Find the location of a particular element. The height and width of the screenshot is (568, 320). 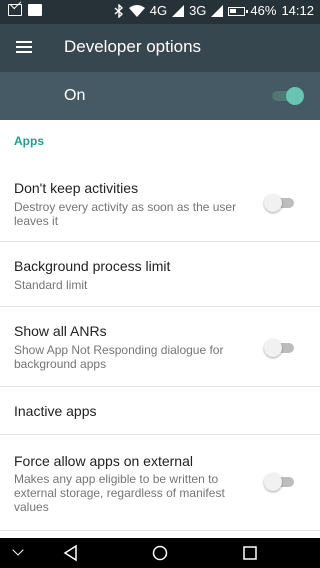

recents-icon is located at coordinates (250, 553).